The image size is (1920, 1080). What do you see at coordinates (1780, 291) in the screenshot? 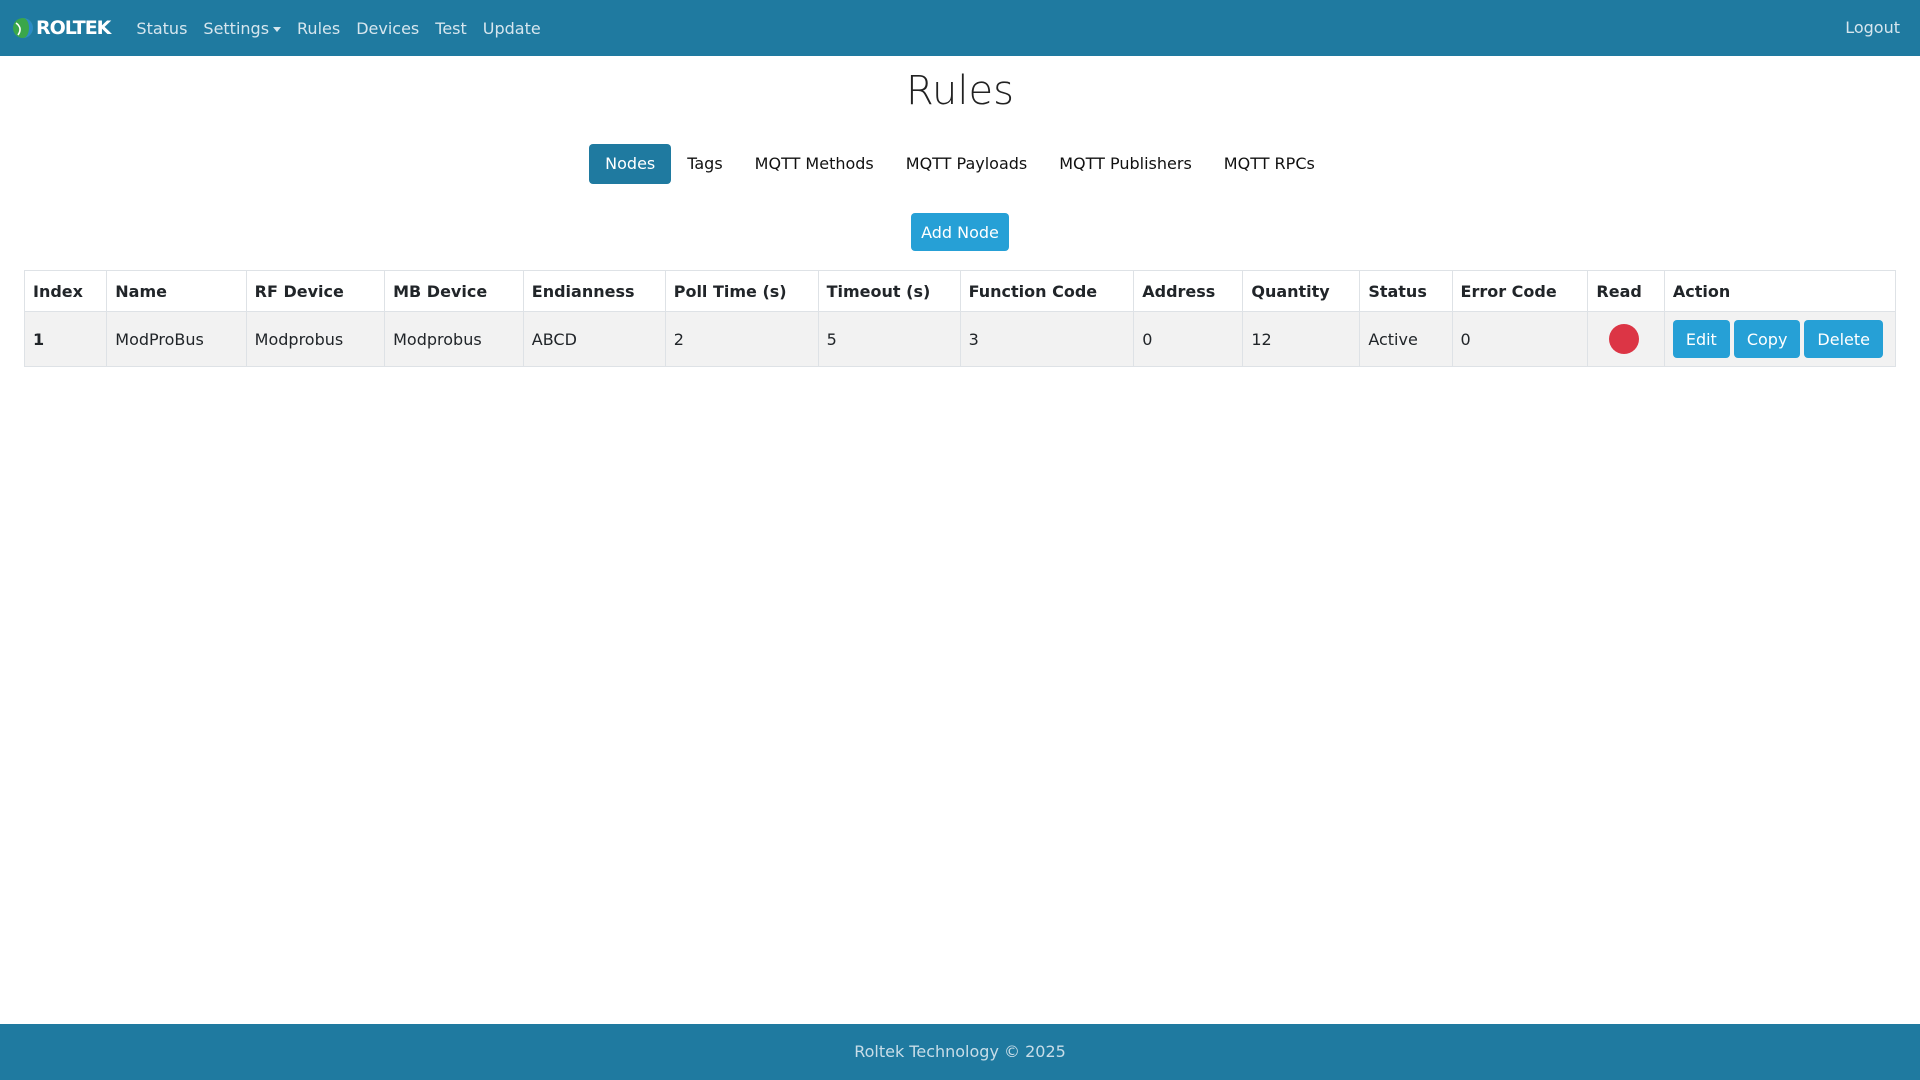
I see `column-header-action: Action` at bounding box center [1780, 291].